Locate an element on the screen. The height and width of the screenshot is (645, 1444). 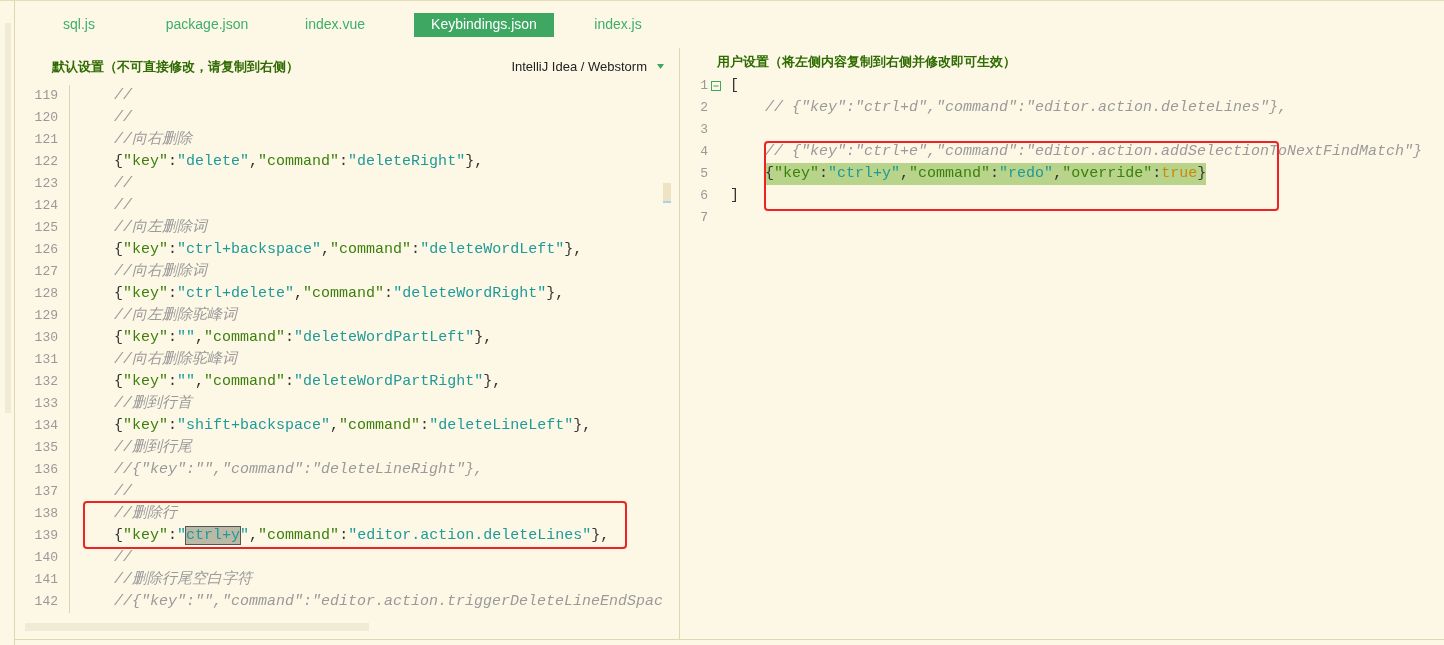
line-number: 5 is located at coordinates (703, 174).